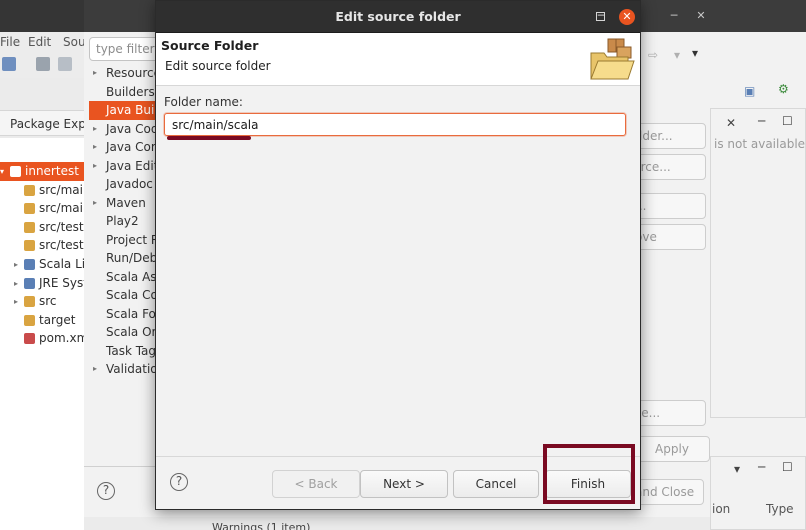 This screenshot has height=530, width=806. I want to click on new-icon, so click(9, 64).